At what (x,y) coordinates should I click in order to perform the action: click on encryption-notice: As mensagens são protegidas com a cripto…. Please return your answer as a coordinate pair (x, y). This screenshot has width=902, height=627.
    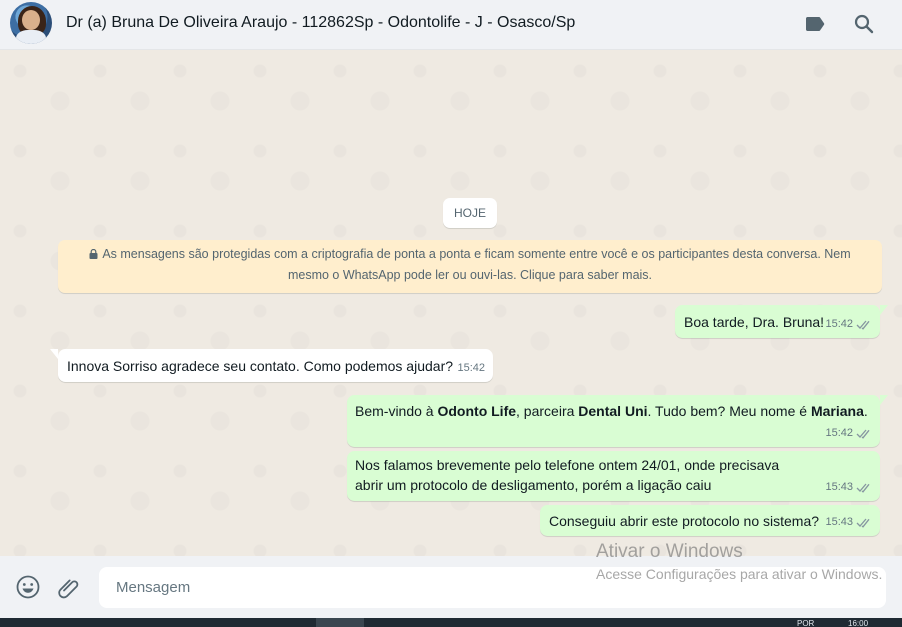
    Looking at the image, I should click on (470, 266).